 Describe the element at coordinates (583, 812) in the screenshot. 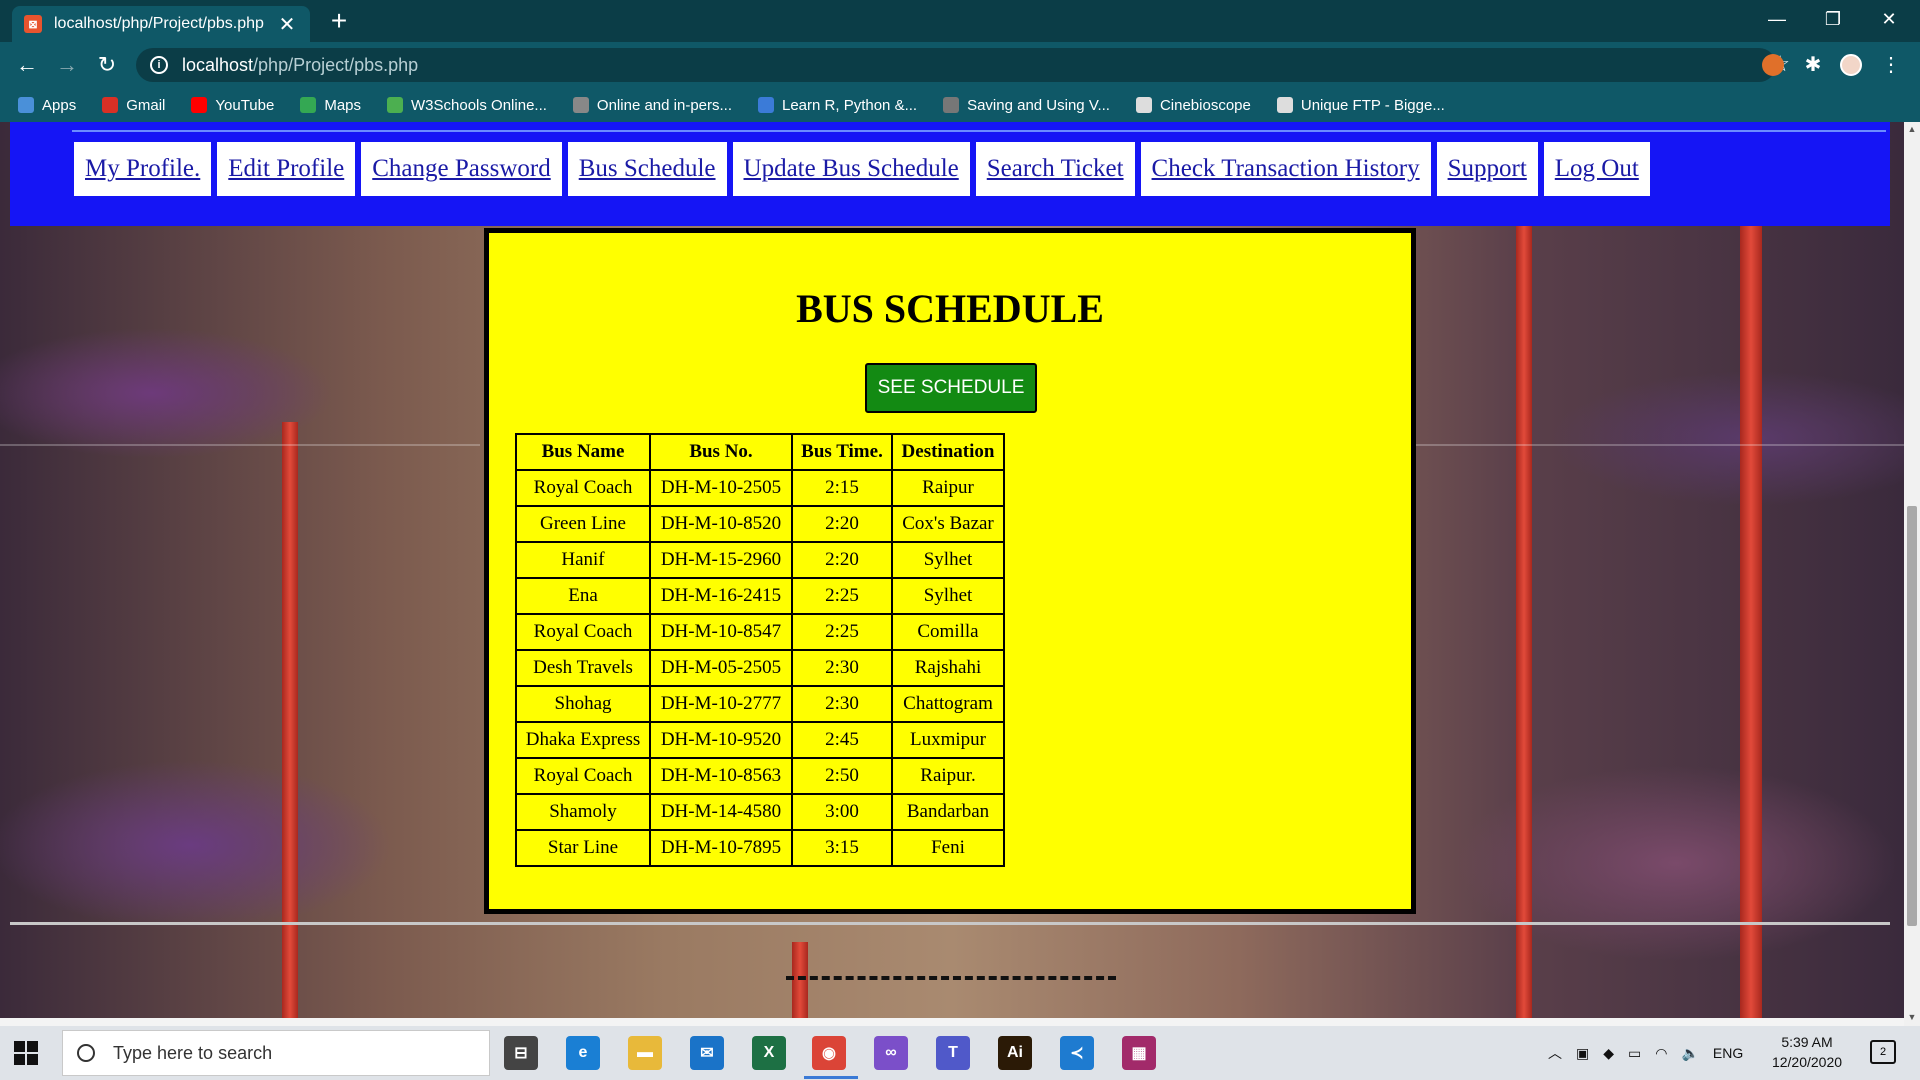

I see `table-cell: Shamoly` at that location.